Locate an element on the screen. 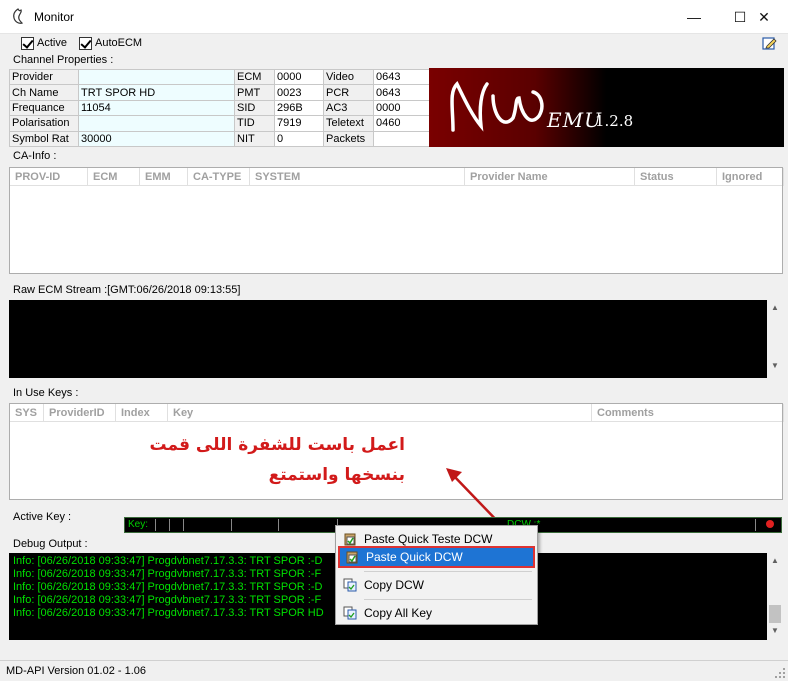 The image size is (788, 681). channel-field-label: Packets is located at coordinates (348, 139).